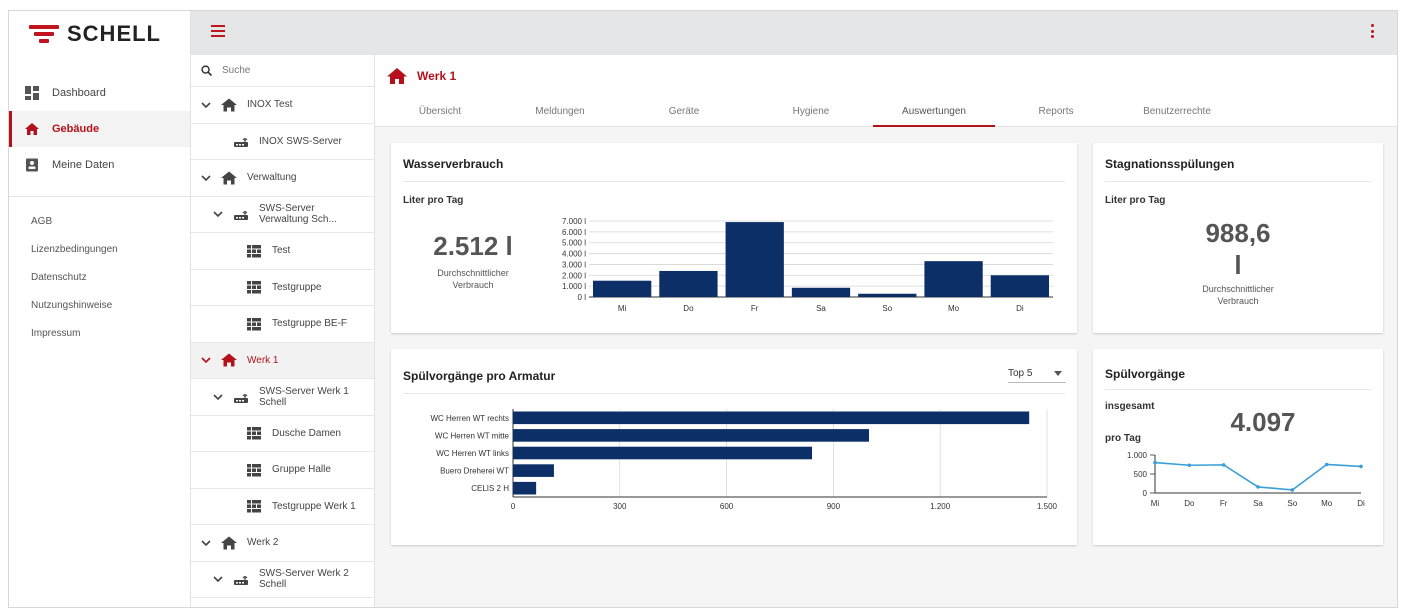 This screenshot has height=610, width=1402. I want to click on y-tick-label: 6.000 l, so click(574, 232).